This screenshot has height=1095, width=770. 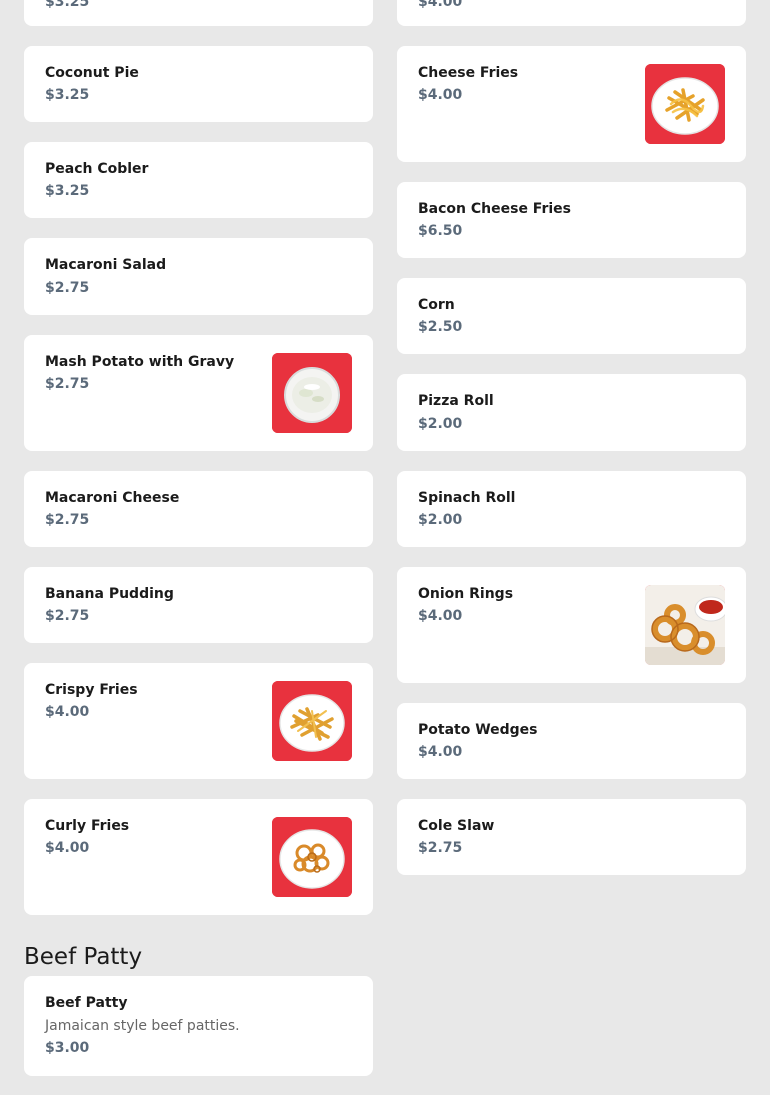 I want to click on curly-fries-image, so click(x=312, y=857).